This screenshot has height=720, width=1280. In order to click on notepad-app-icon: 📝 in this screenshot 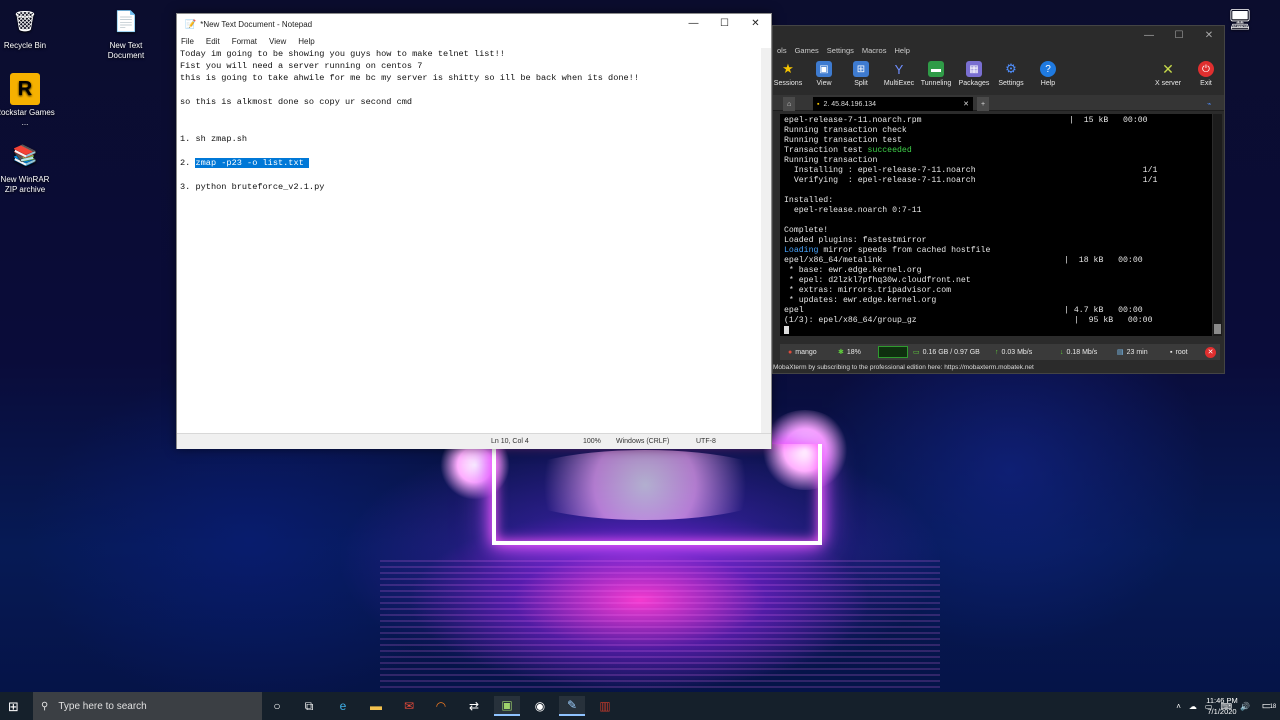, I will do `click(191, 23)`.